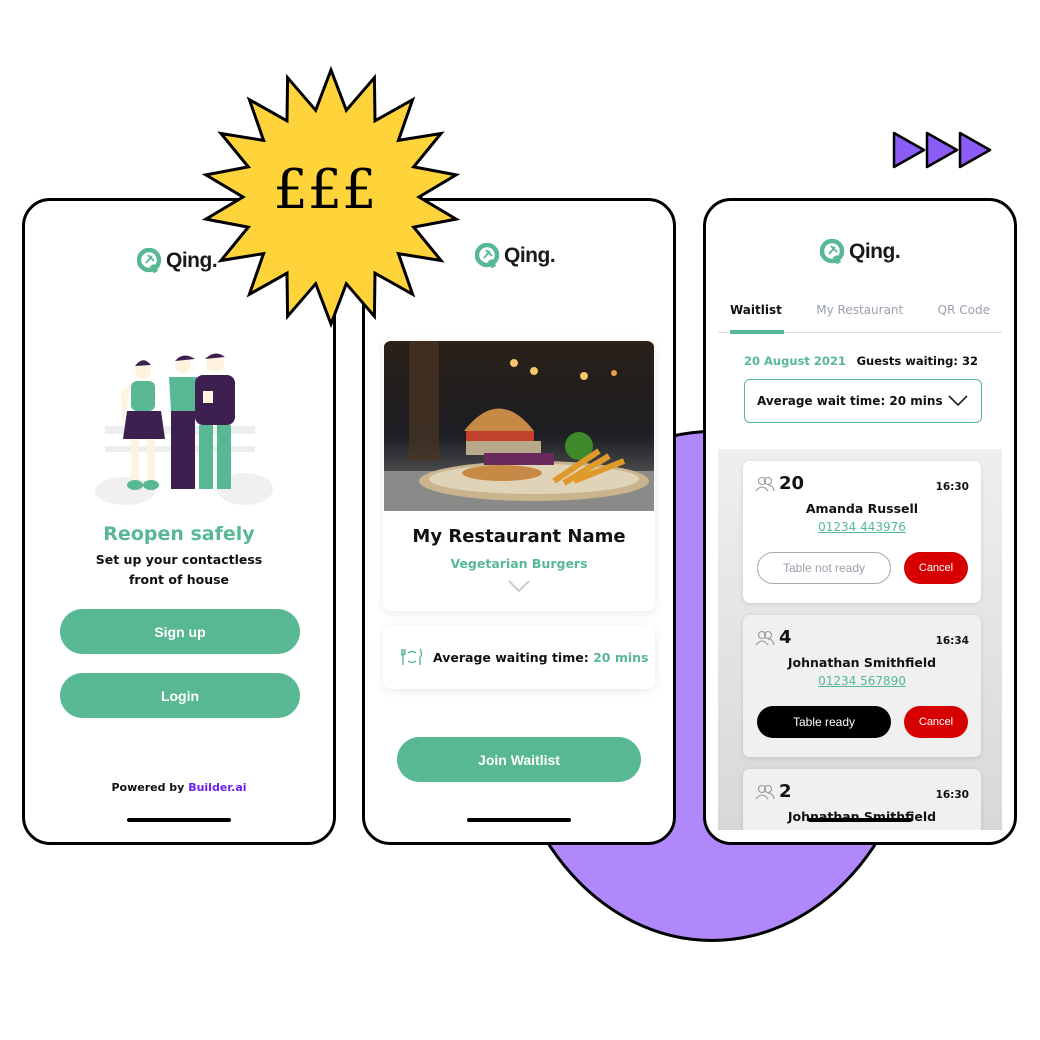  I want to click on builder-ai-link: Builder.ai, so click(217, 787).